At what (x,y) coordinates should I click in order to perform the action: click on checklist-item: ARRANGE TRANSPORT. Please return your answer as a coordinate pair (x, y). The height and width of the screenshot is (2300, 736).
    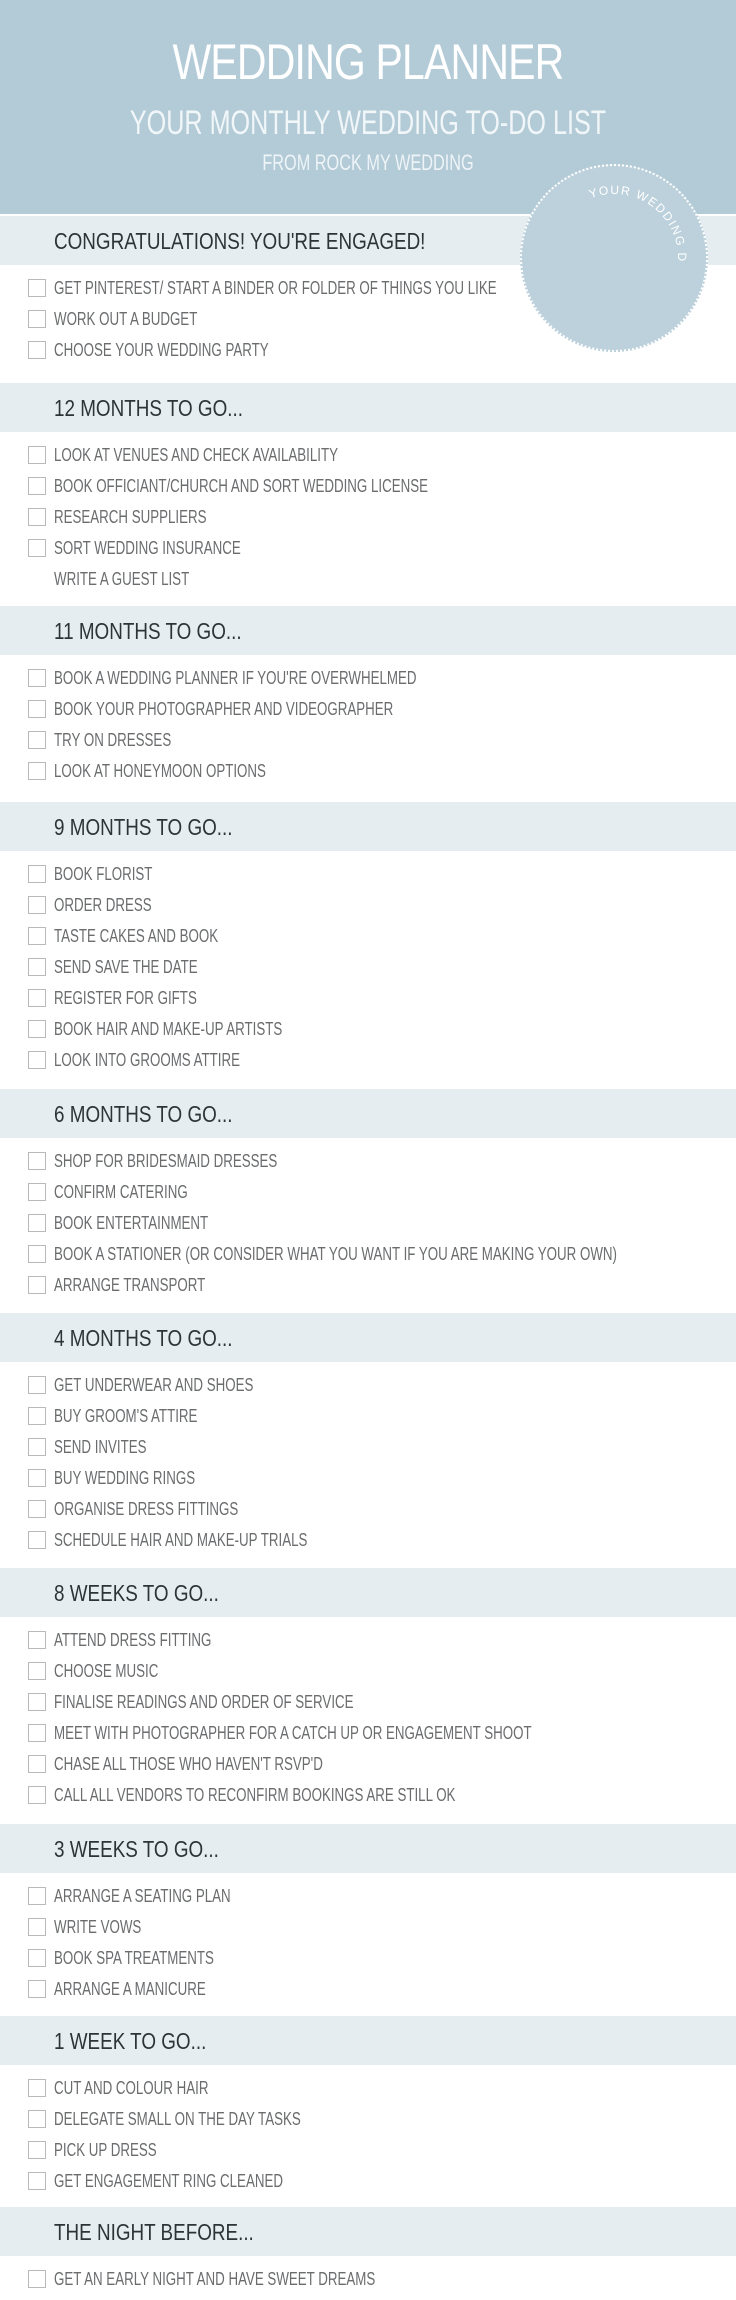
    Looking at the image, I should click on (368, 1285).